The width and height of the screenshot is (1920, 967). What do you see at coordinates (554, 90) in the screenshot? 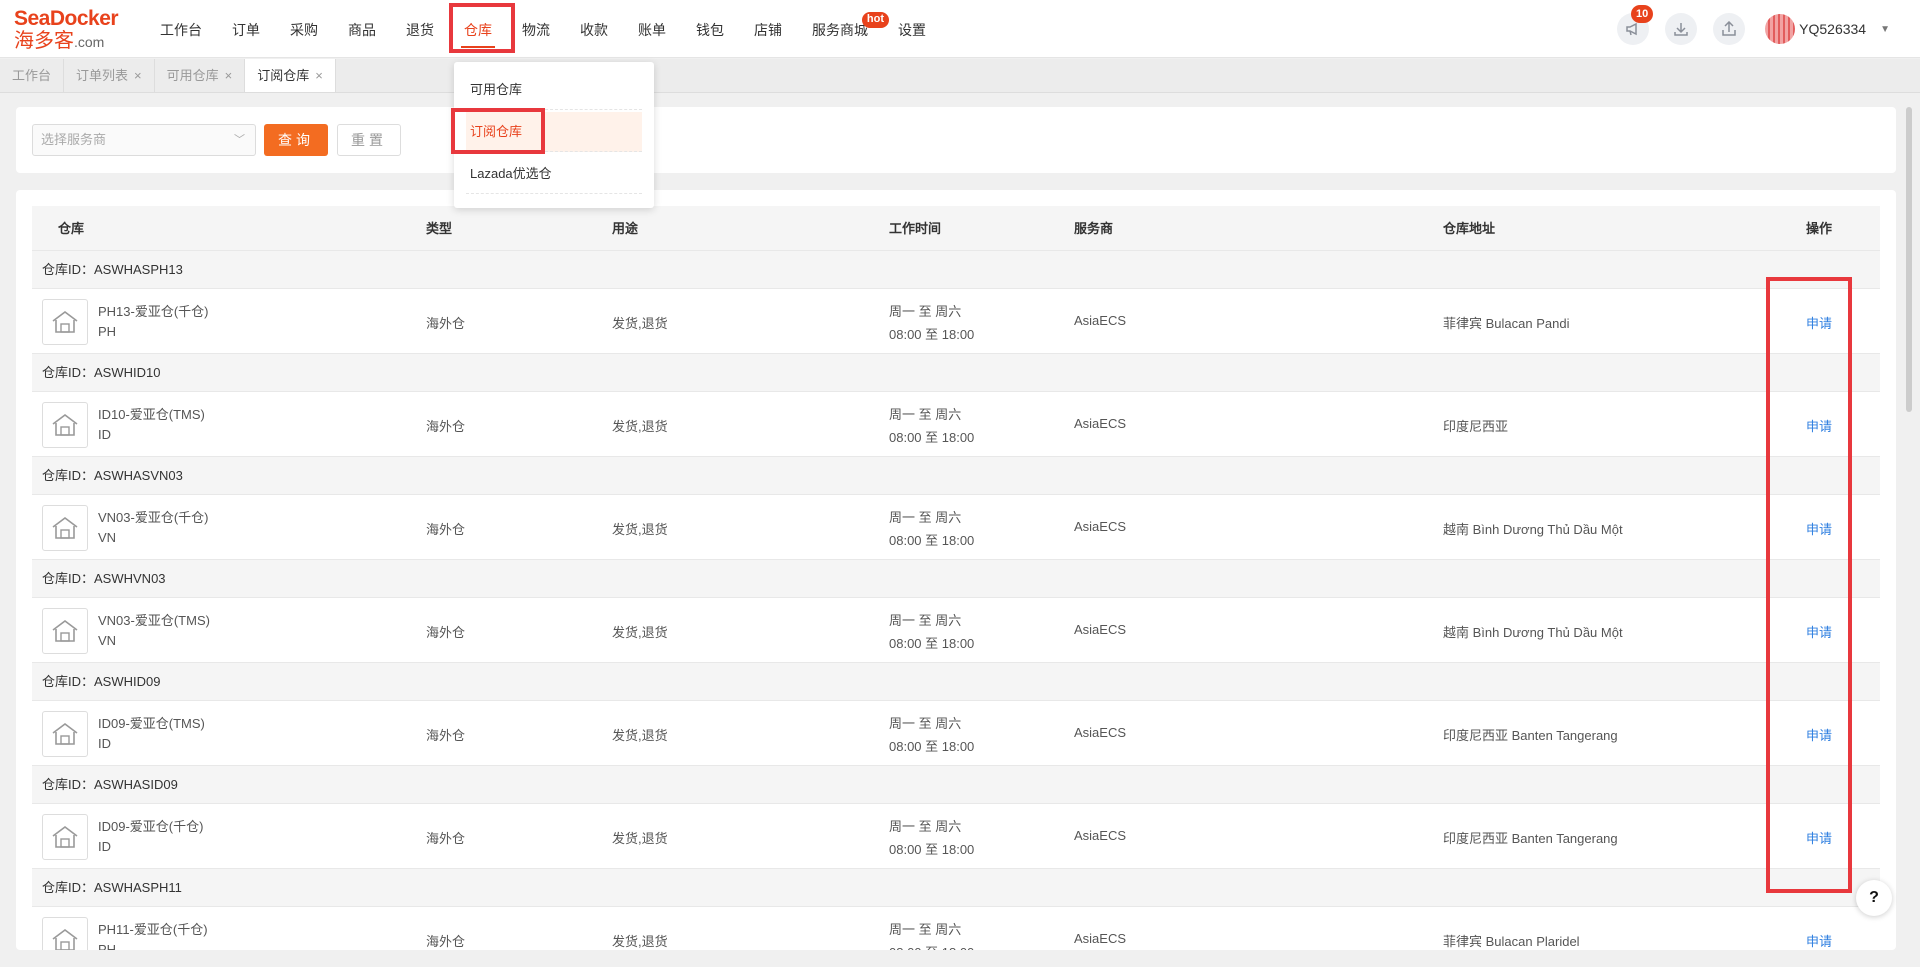
I see `menu-item-available-warehouse: 可用仓库` at bounding box center [554, 90].